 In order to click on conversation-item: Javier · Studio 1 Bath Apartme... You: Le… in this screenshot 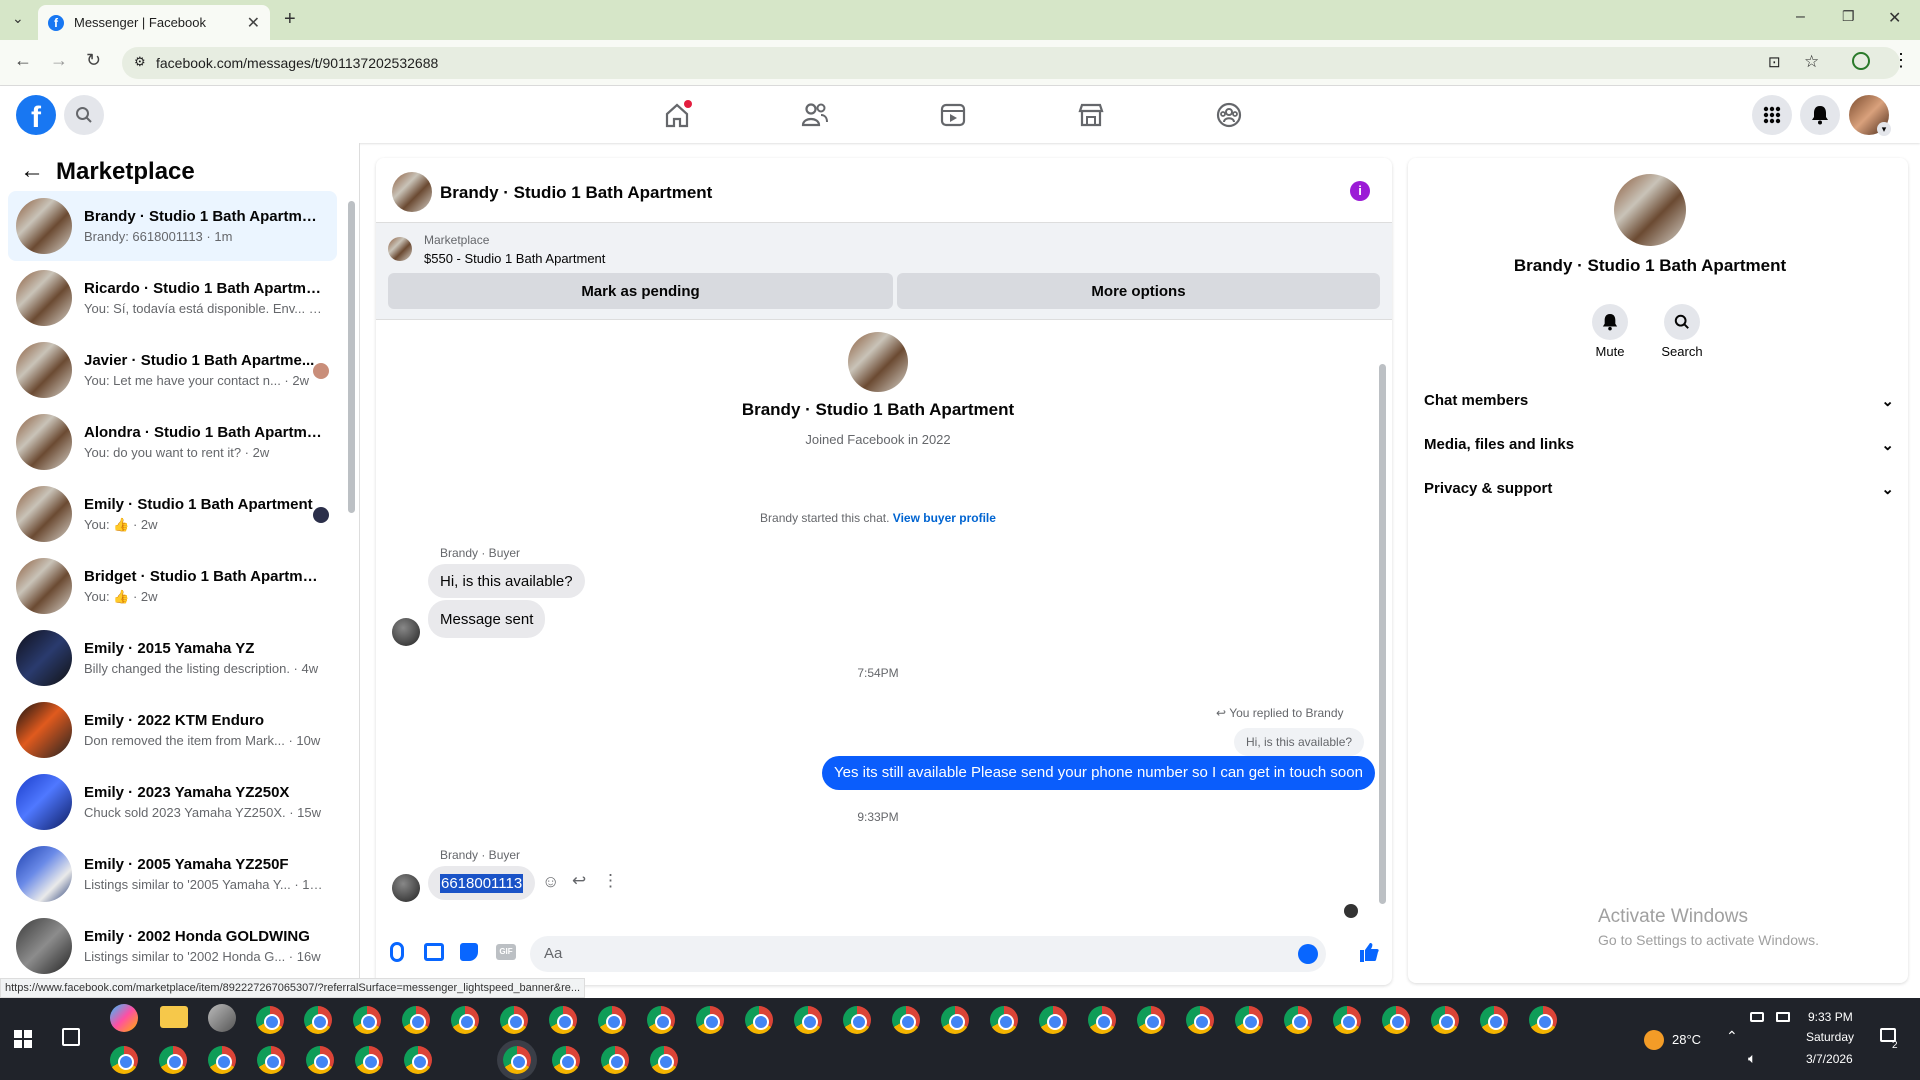, I will do `click(172, 370)`.